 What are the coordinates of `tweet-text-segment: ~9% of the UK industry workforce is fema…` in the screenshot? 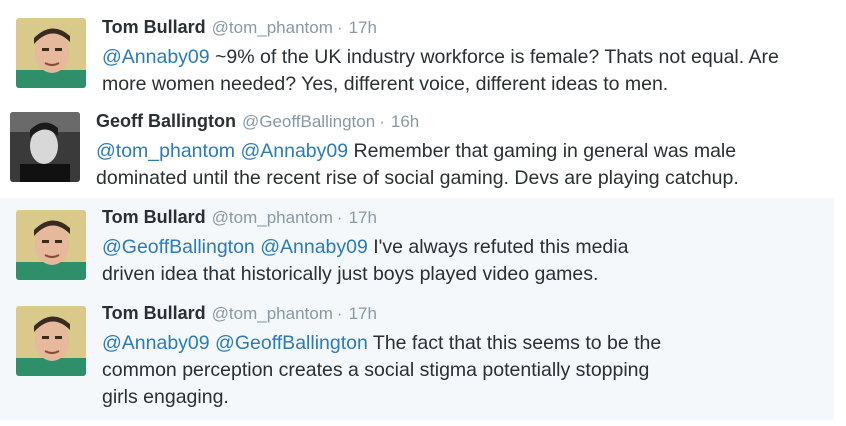 It's located at (494, 57).